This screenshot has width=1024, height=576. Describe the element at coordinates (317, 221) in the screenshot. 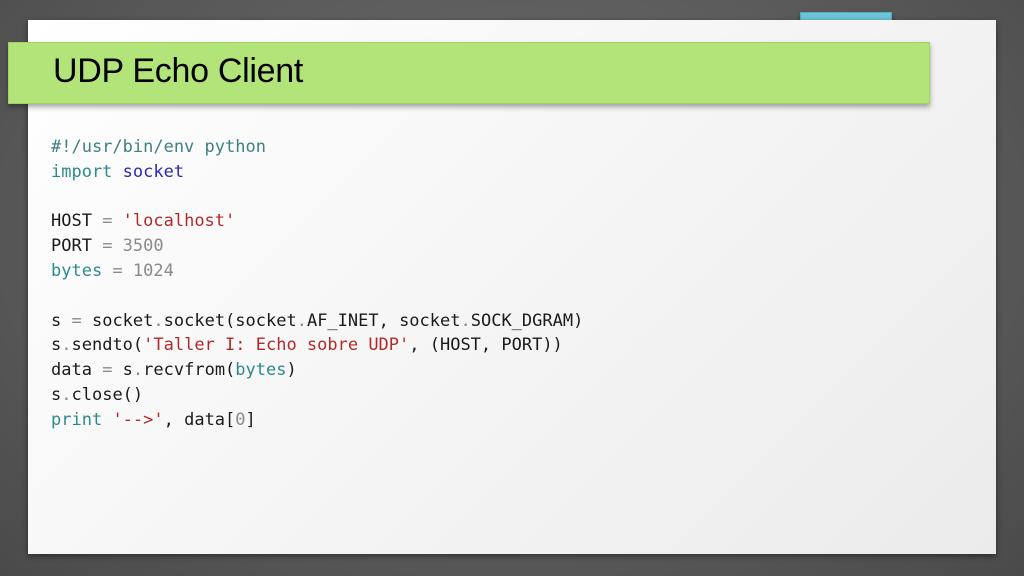

I see `code-line: HOST = 'localhost'` at that location.